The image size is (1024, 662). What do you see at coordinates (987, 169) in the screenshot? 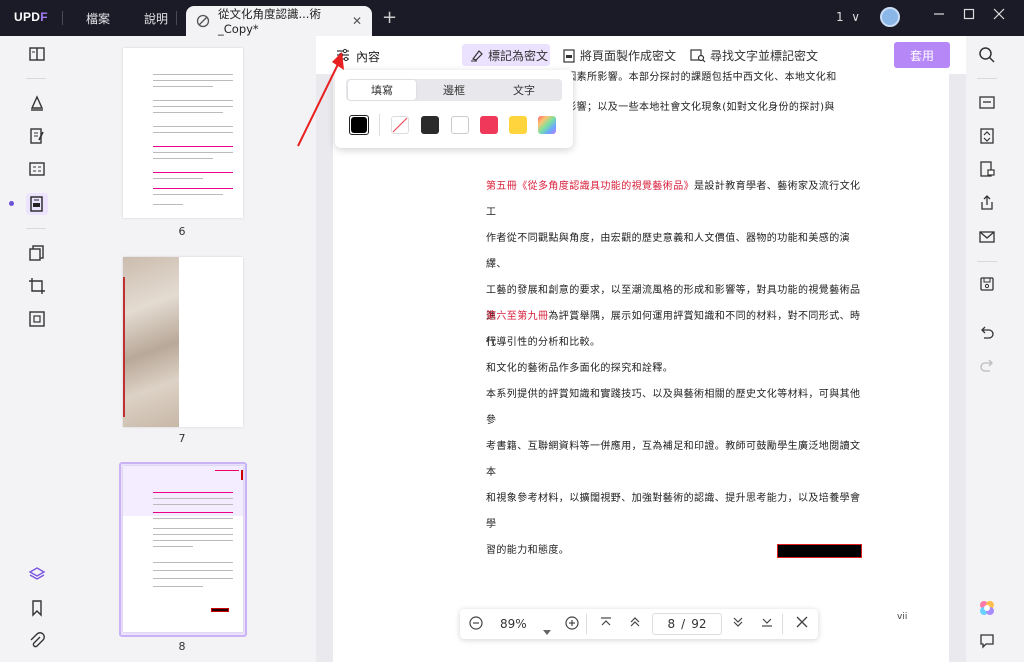
I see `protect-icon` at bounding box center [987, 169].